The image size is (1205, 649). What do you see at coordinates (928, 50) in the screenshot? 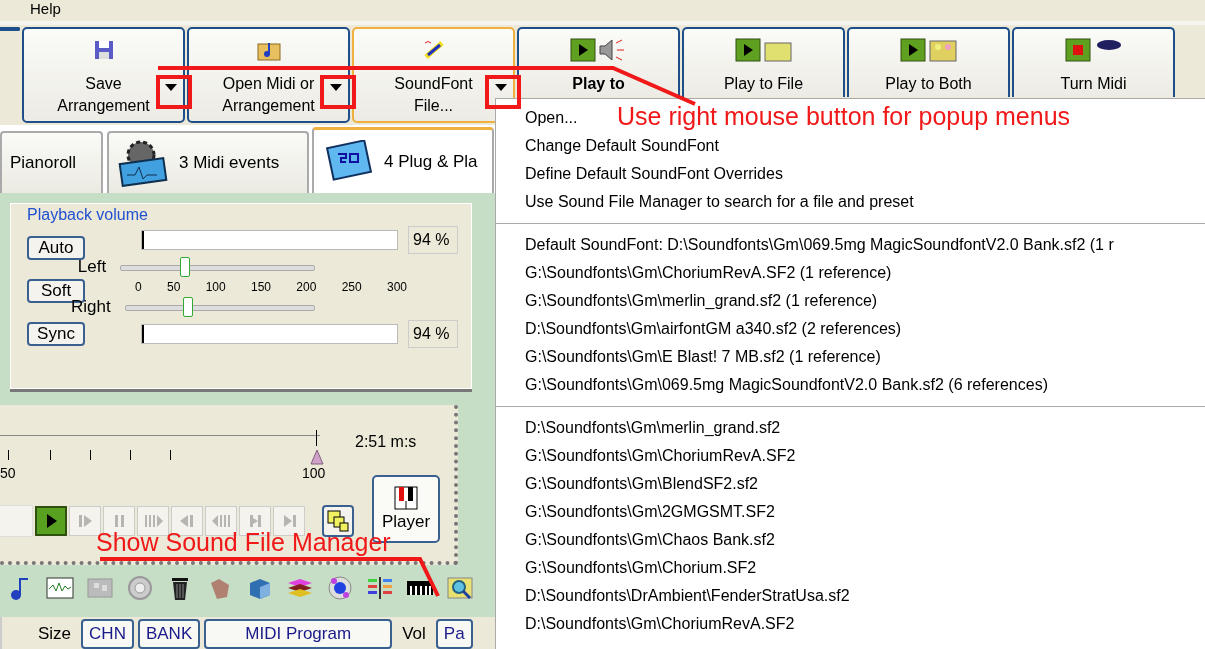
I see `play-people-icon` at bounding box center [928, 50].